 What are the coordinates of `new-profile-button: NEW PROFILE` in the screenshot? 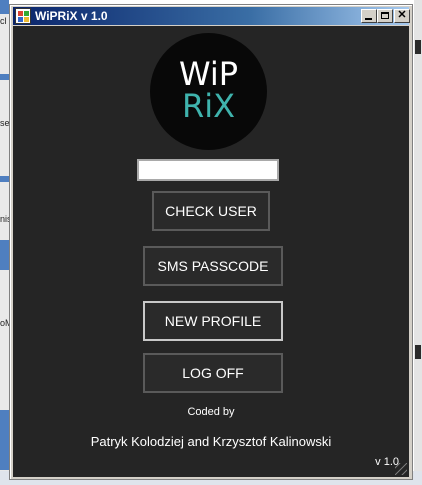 It's located at (213, 321).